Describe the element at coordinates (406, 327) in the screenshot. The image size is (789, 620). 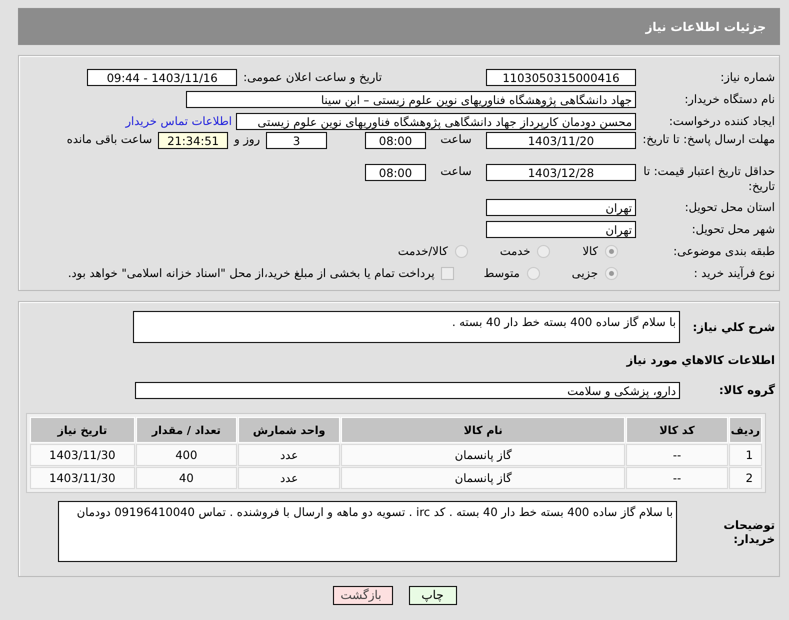
I see `summary-field: با سلام گاز ساده 400 بسته خط دار 40 بسته .` at that location.